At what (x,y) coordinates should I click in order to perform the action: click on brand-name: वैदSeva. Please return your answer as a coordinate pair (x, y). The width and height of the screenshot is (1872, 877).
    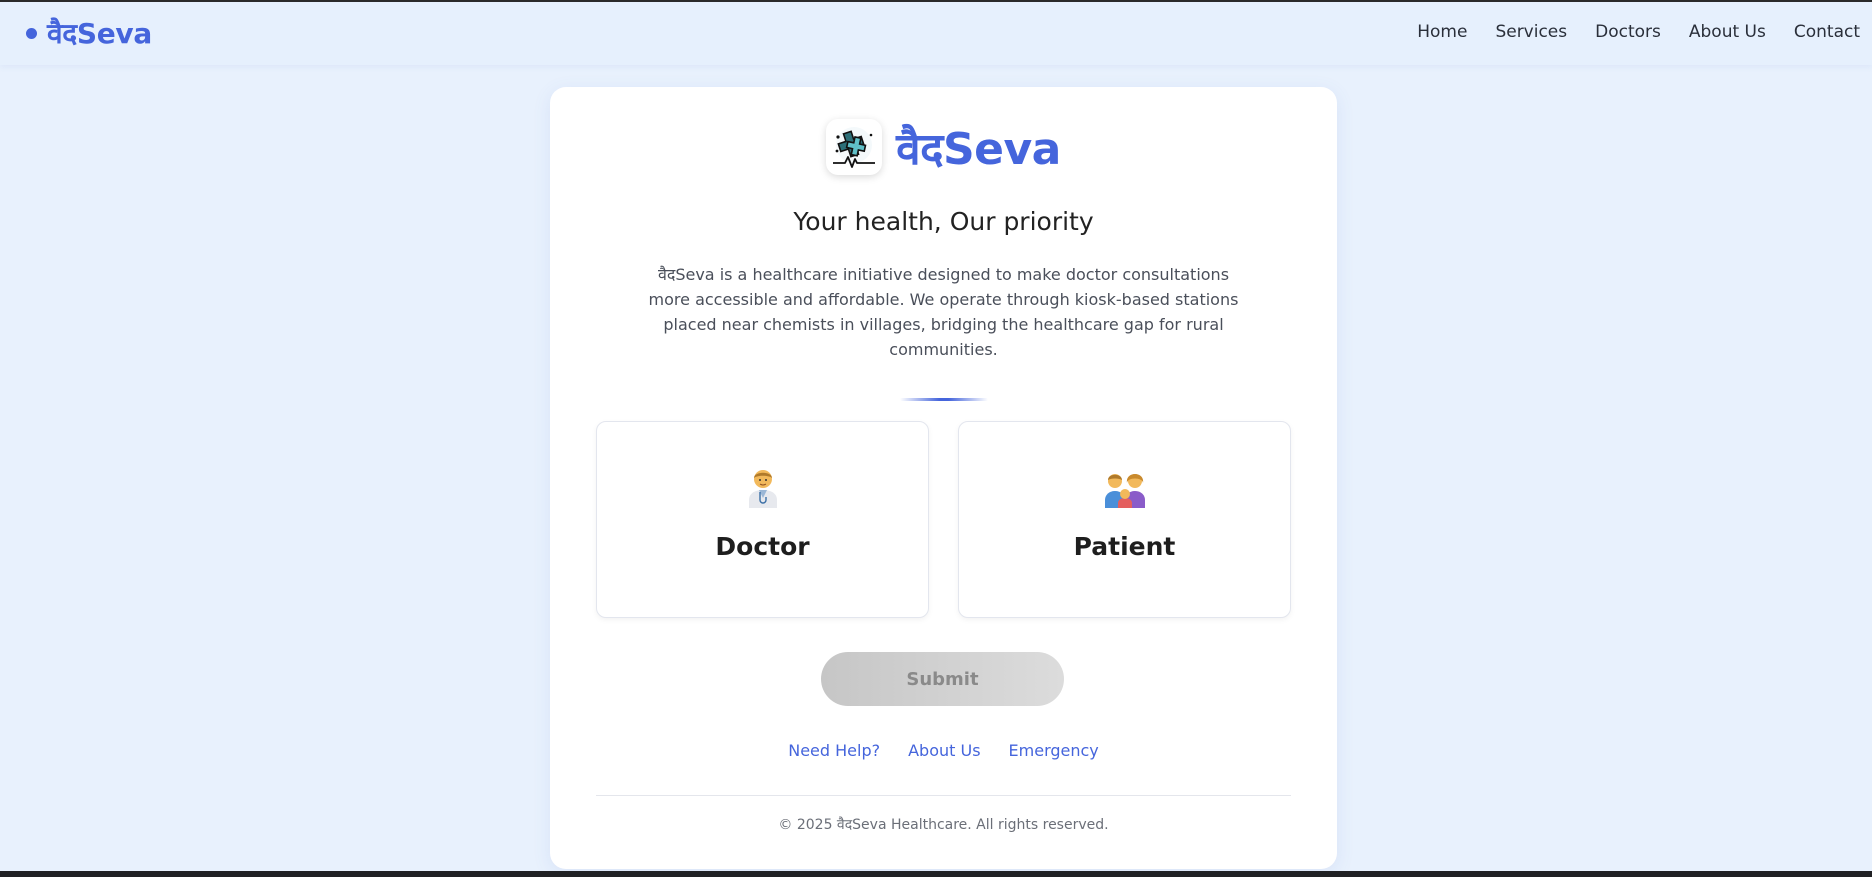
    Looking at the image, I should click on (99, 33).